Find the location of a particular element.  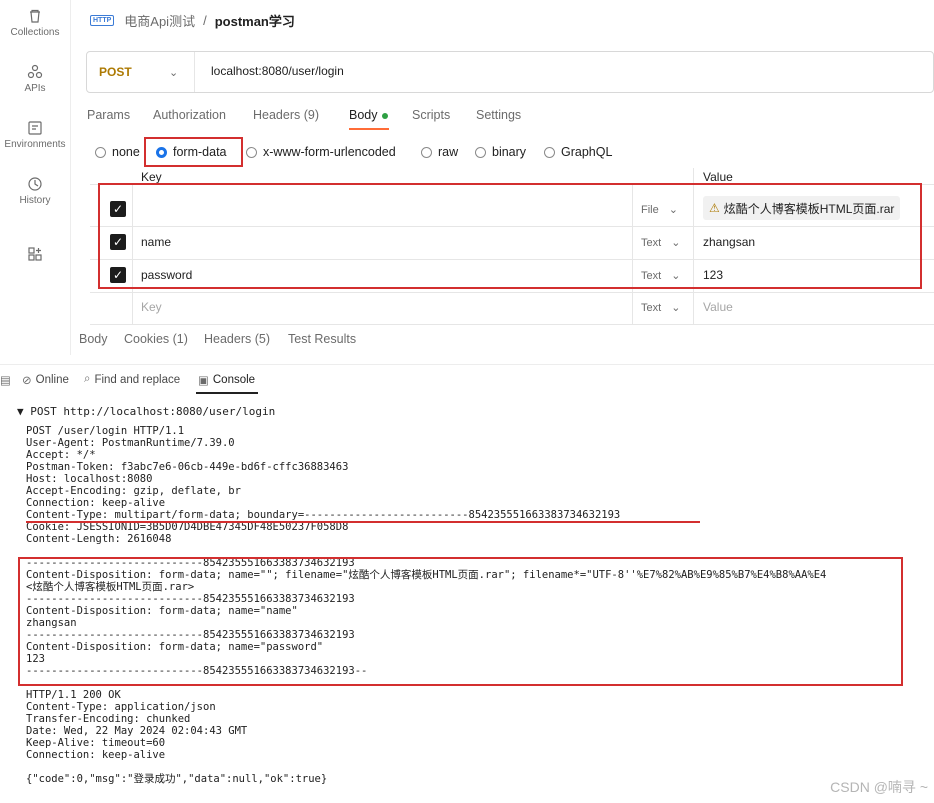

tab-authorization: Authorization is located at coordinates (189, 115).